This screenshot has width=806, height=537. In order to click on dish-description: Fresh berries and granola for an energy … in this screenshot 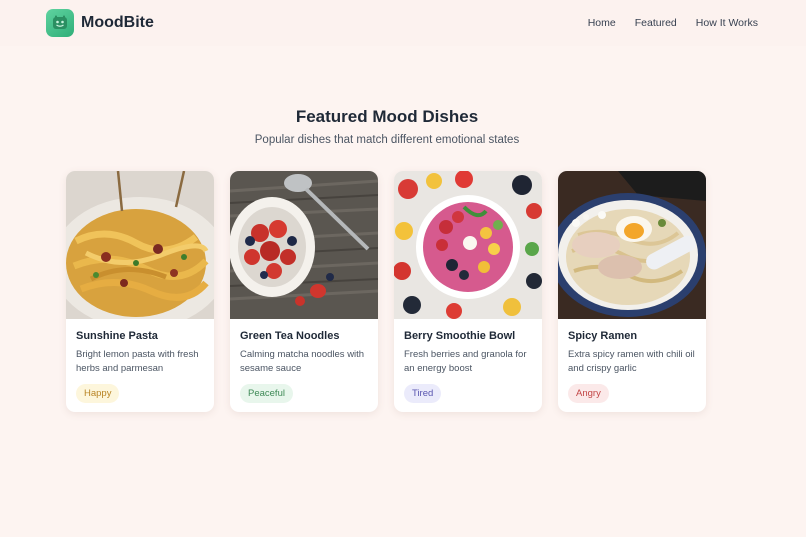, I will do `click(465, 361)`.